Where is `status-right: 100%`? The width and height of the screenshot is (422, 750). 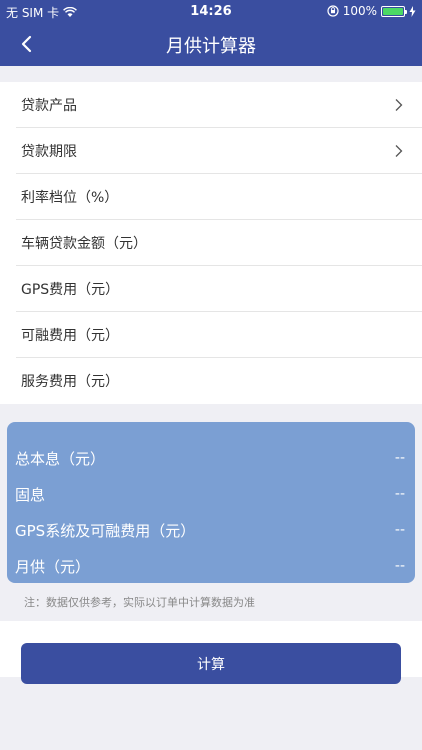 status-right: 100% is located at coordinates (371, 11).